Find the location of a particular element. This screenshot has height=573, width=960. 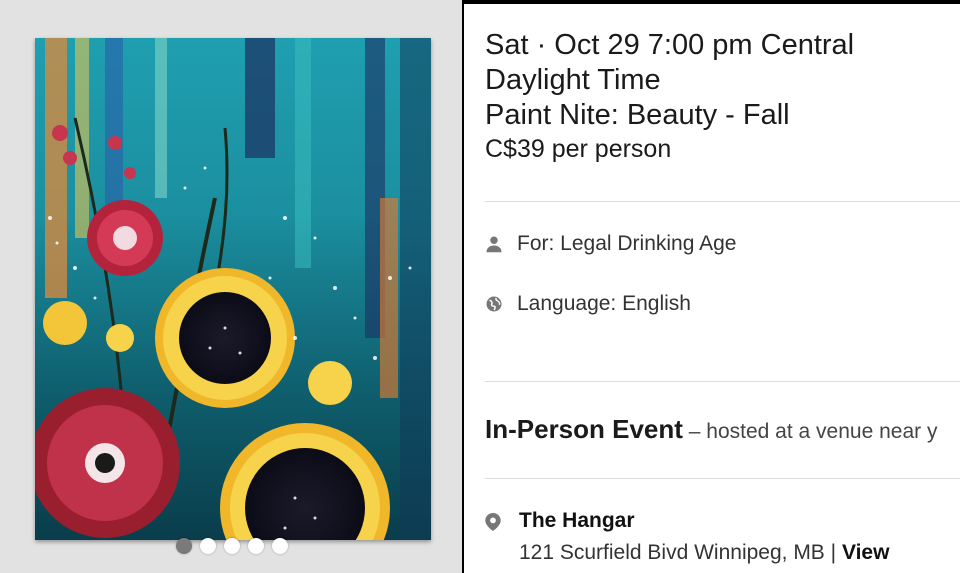

venue-address-line: 121 Scurfield Bivd Winnipeg, MB | View is located at coordinates (704, 553).